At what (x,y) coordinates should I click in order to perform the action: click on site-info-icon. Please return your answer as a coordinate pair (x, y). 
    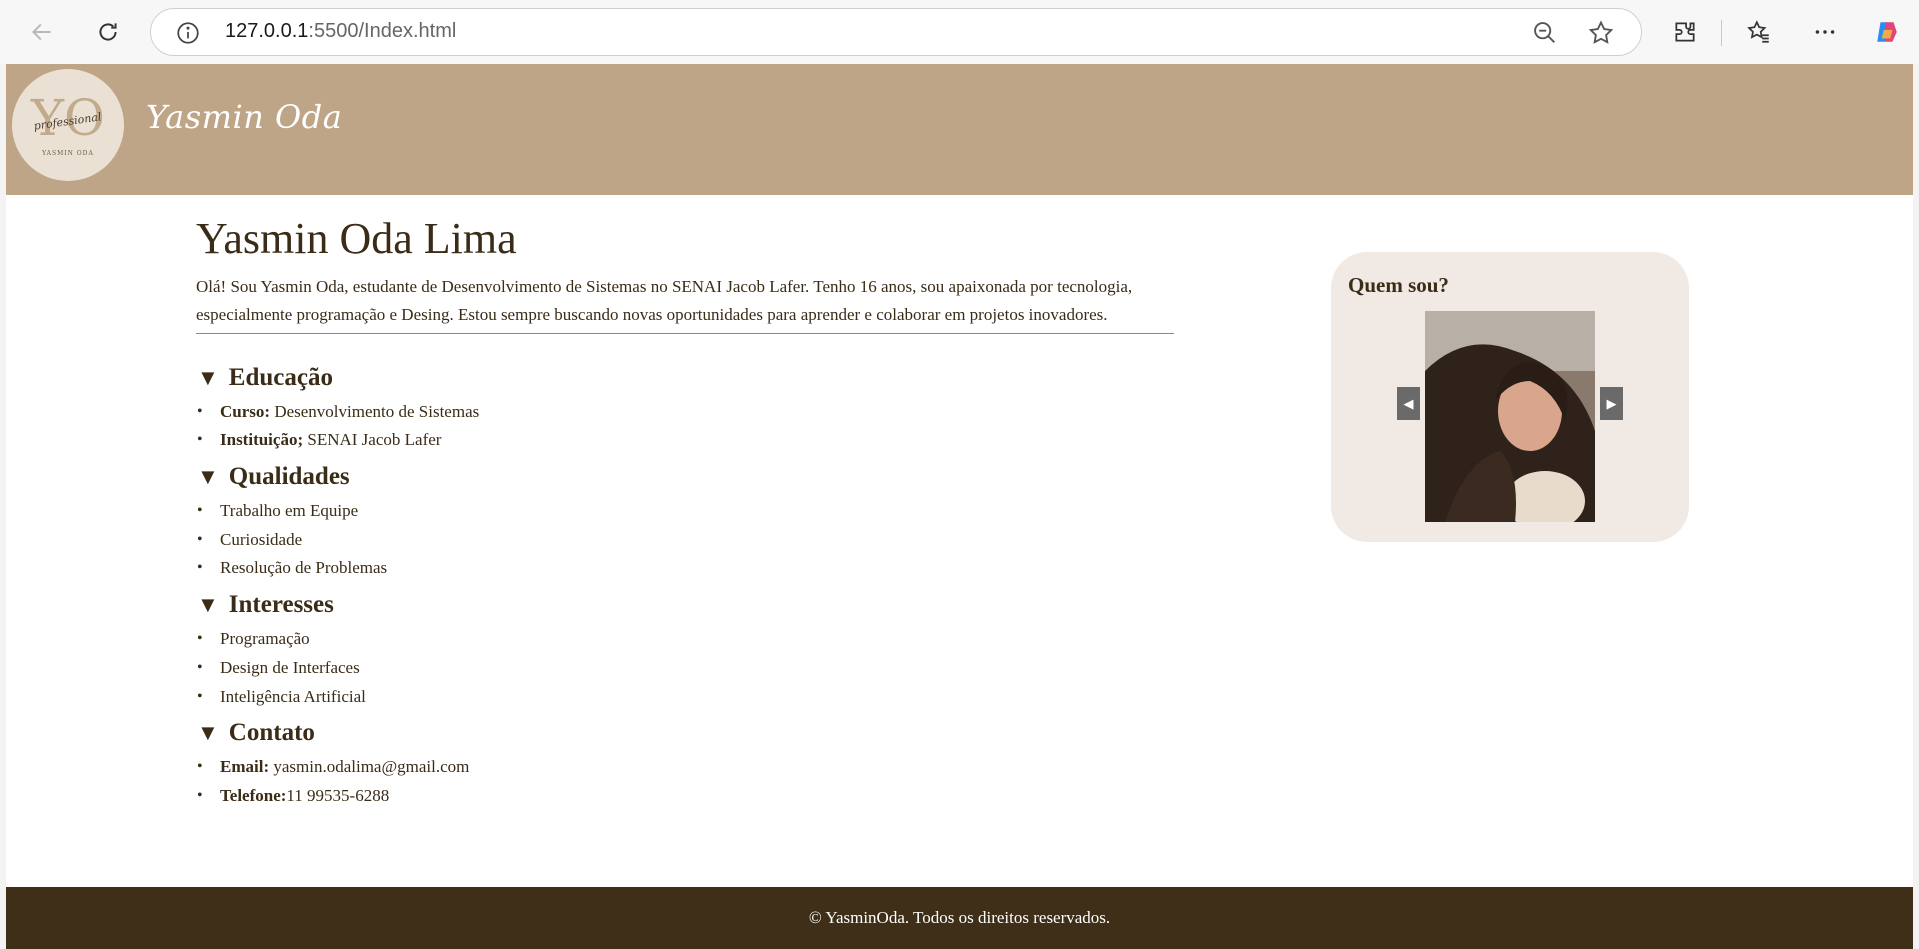
    Looking at the image, I should click on (188, 33).